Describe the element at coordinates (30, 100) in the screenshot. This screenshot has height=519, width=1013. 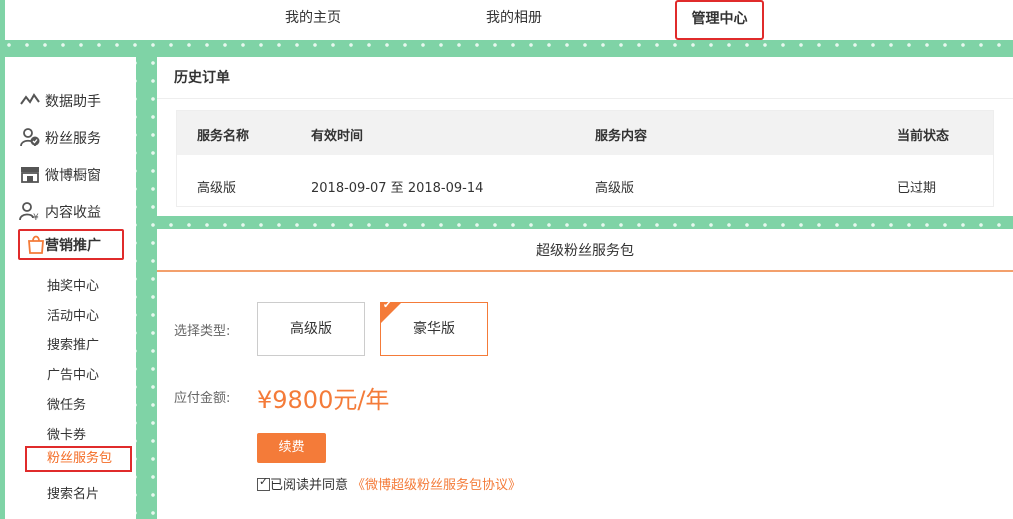
I see `chart-line-icon` at that location.